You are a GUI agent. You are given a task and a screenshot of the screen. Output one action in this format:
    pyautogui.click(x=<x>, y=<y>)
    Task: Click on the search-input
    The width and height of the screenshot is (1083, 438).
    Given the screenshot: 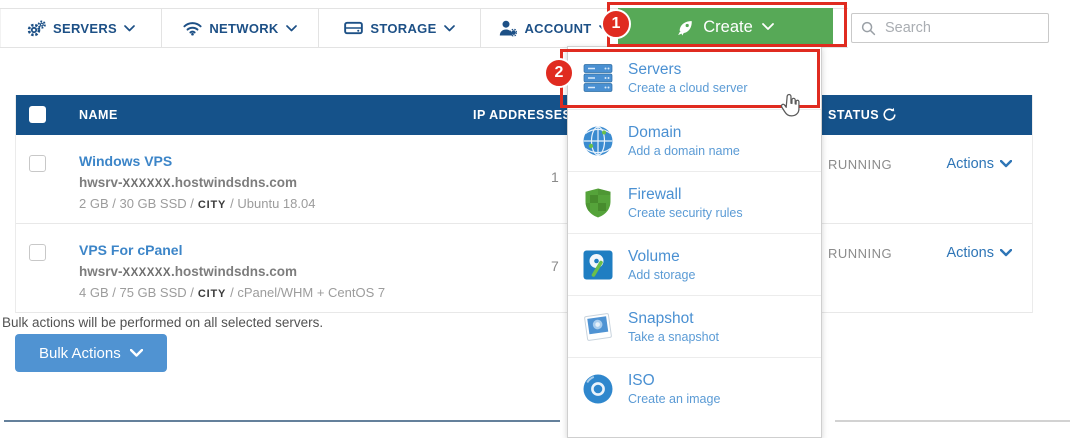 What is the action you would take?
    pyautogui.click(x=960, y=28)
    